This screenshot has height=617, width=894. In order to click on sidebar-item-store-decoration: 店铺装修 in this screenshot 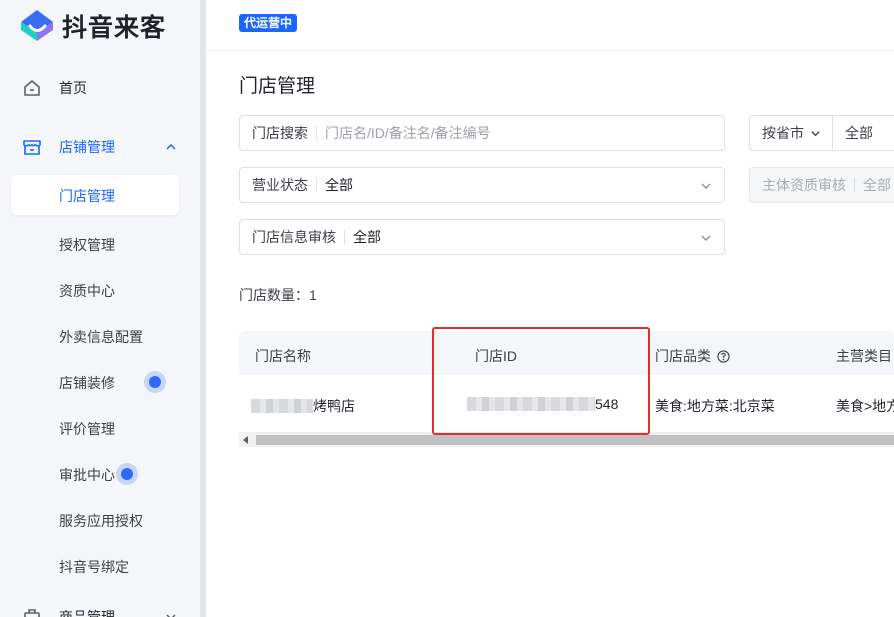, I will do `click(100, 382)`.